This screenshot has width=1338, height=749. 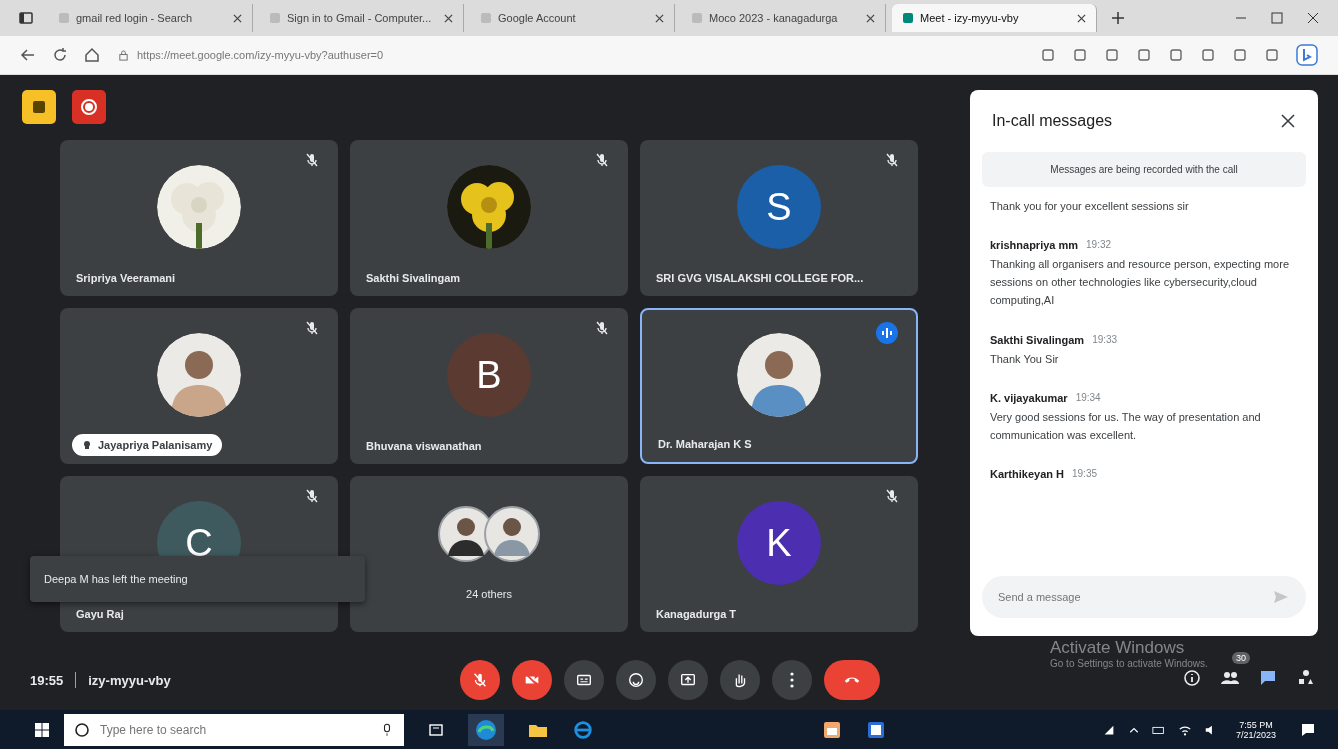 What do you see at coordinates (512, 534) in the screenshot?
I see `person-avatar` at bounding box center [512, 534].